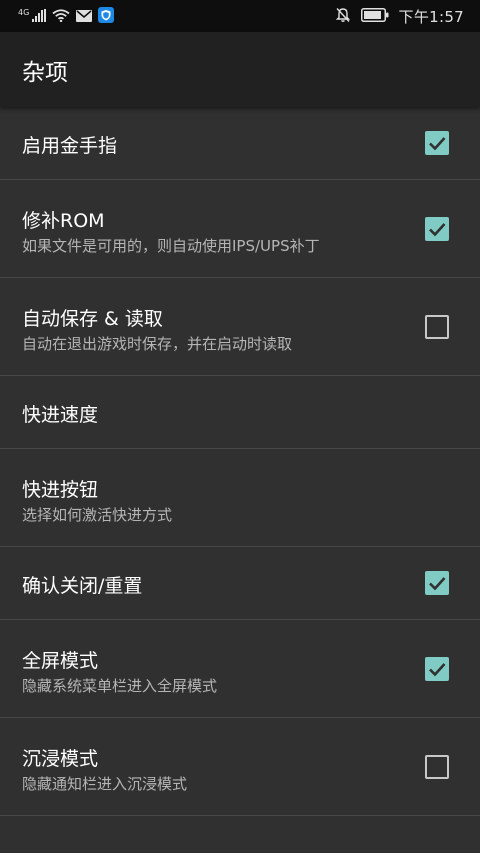 This screenshot has height=853, width=480. I want to click on page-title: 杂项, so click(45, 73).